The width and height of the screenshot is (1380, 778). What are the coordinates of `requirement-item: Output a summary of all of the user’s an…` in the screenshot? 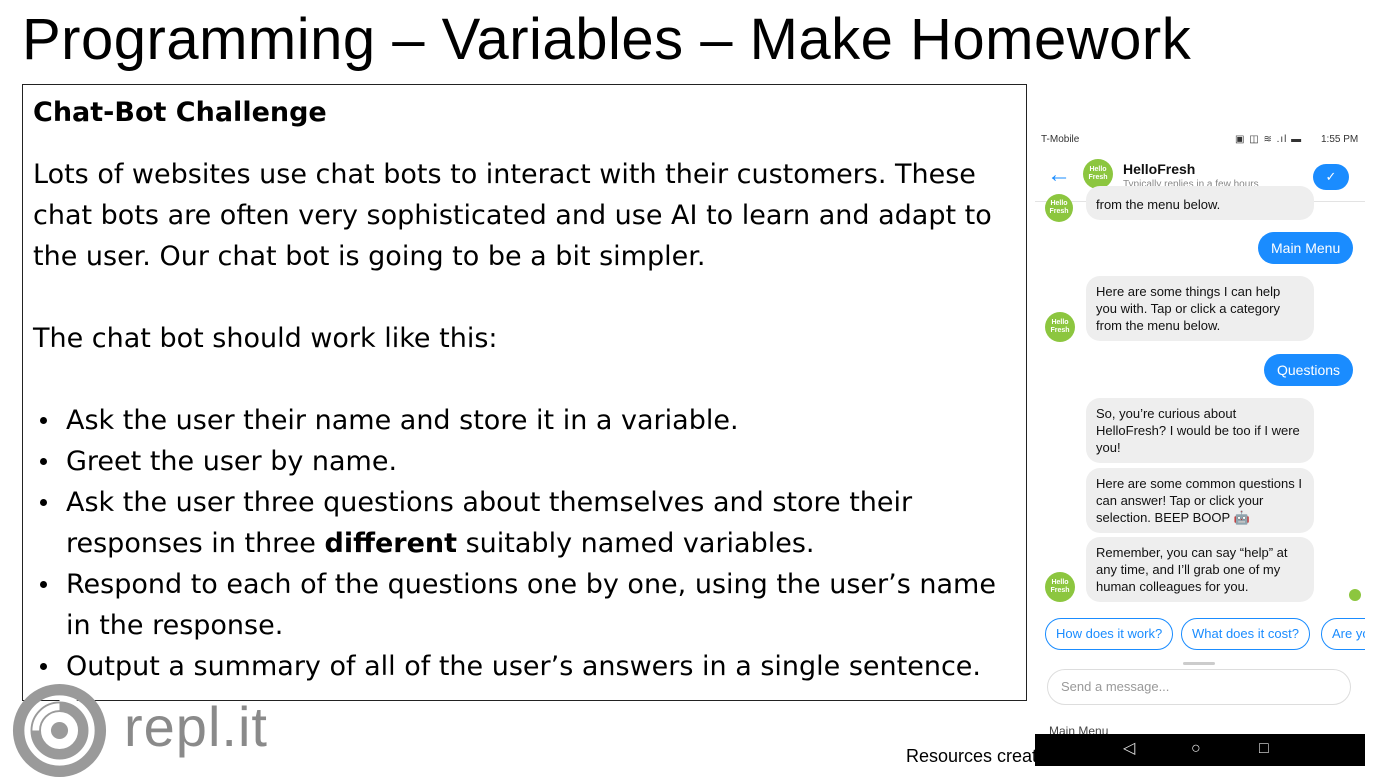 It's located at (524, 666).